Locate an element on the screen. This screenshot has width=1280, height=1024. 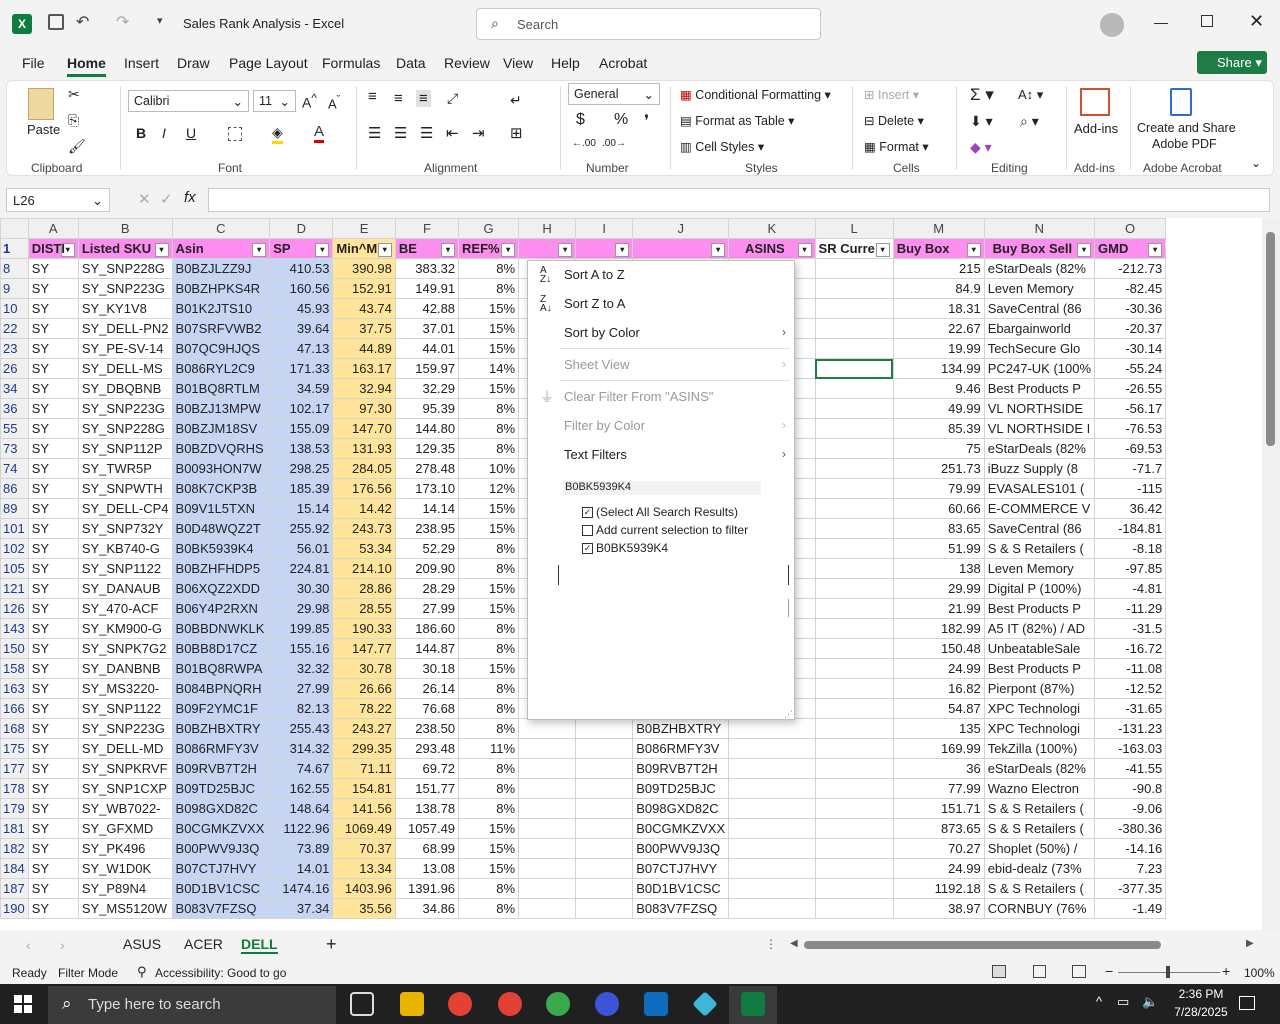
header-cell: ▾ DISTI is located at coordinates (53, 248).